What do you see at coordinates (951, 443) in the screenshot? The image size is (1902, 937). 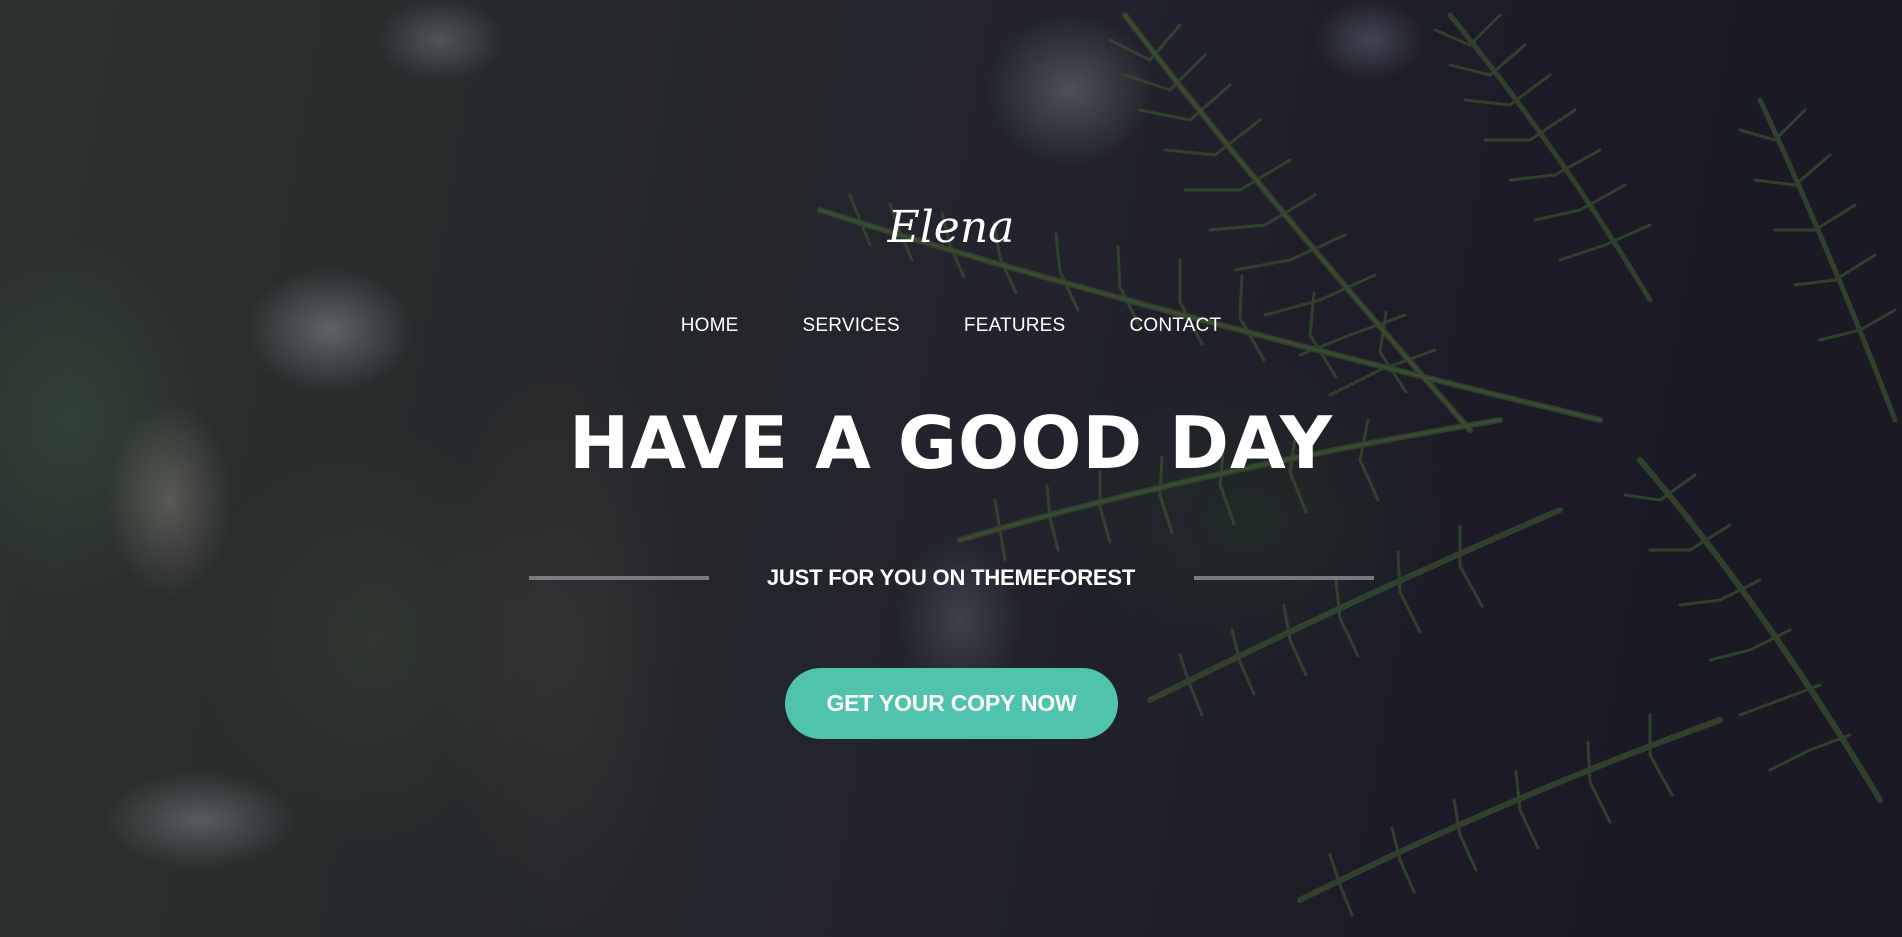 I see `hero-headline: HAVE A GOOD DAY` at bounding box center [951, 443].